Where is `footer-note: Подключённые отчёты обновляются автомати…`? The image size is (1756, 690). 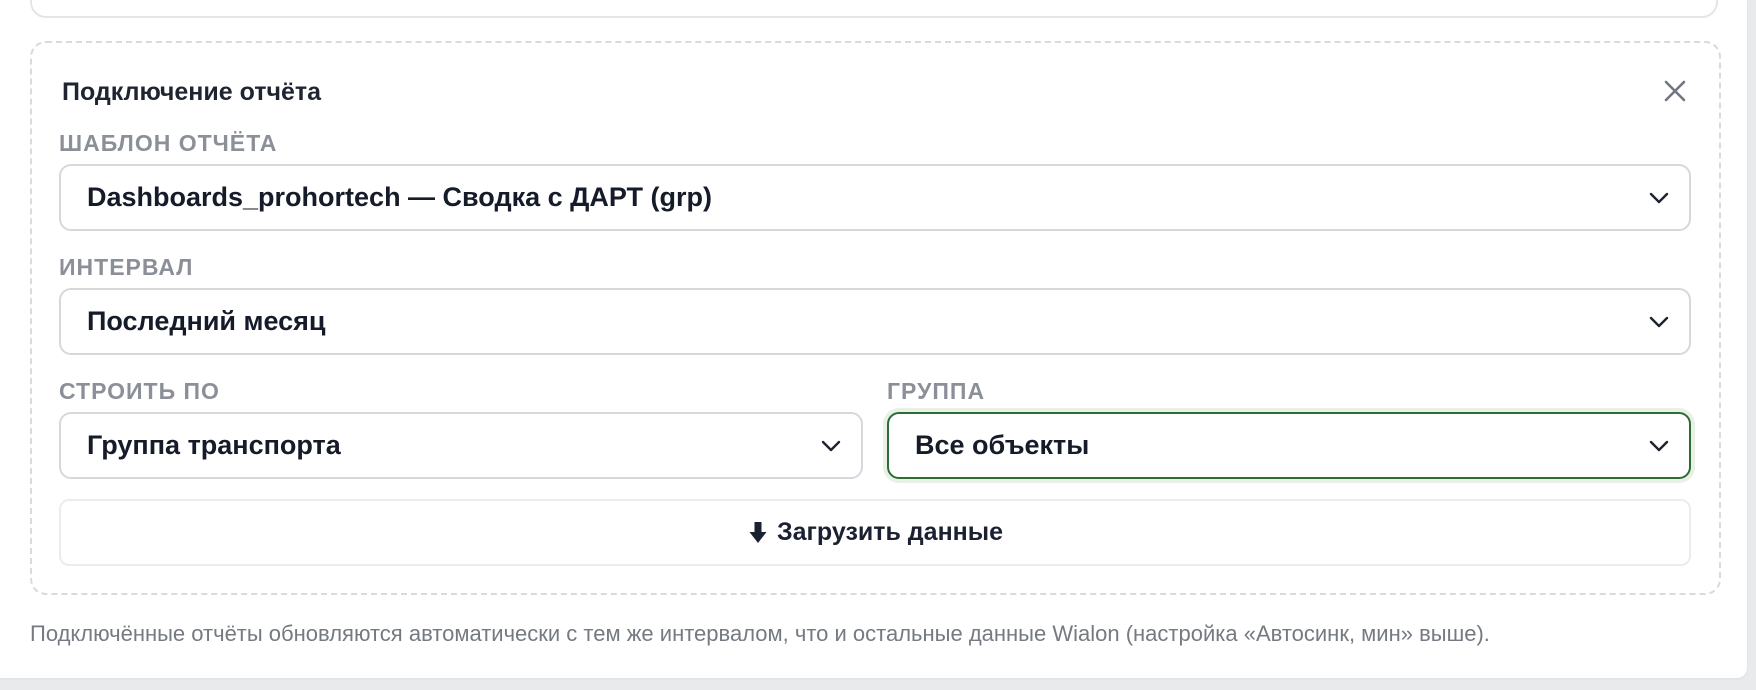
footer-note: Подключённые отчёты обновляются автомати… is located at coordinates (760, 633).